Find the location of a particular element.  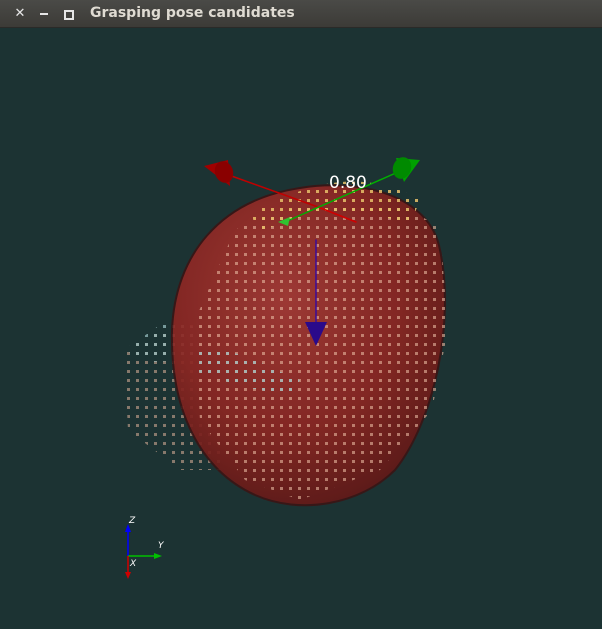

minimize-button is located at coordinates (44, 14).